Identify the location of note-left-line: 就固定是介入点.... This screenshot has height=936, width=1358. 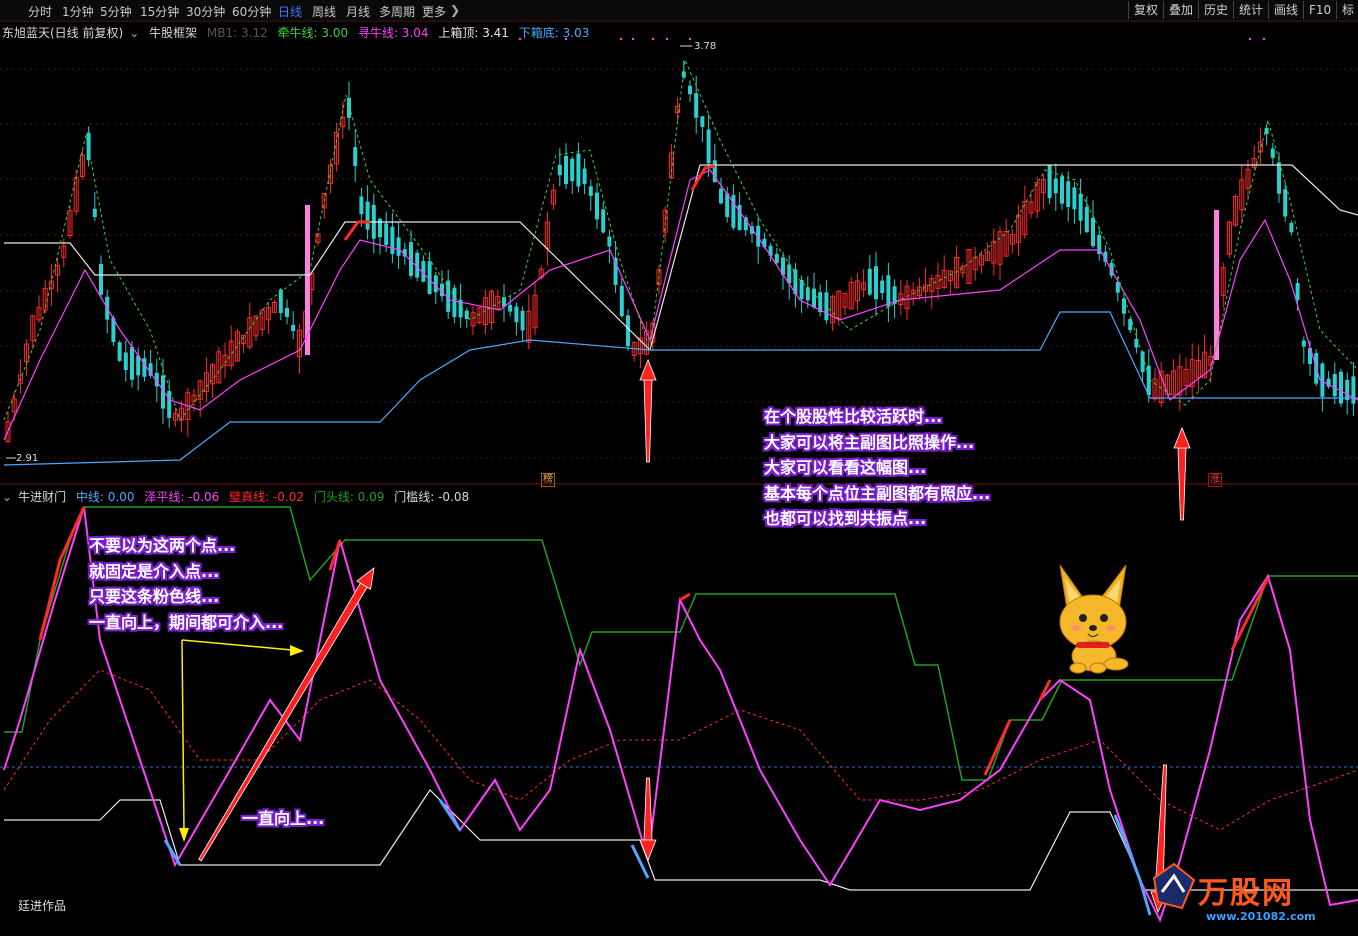
(154, 571).